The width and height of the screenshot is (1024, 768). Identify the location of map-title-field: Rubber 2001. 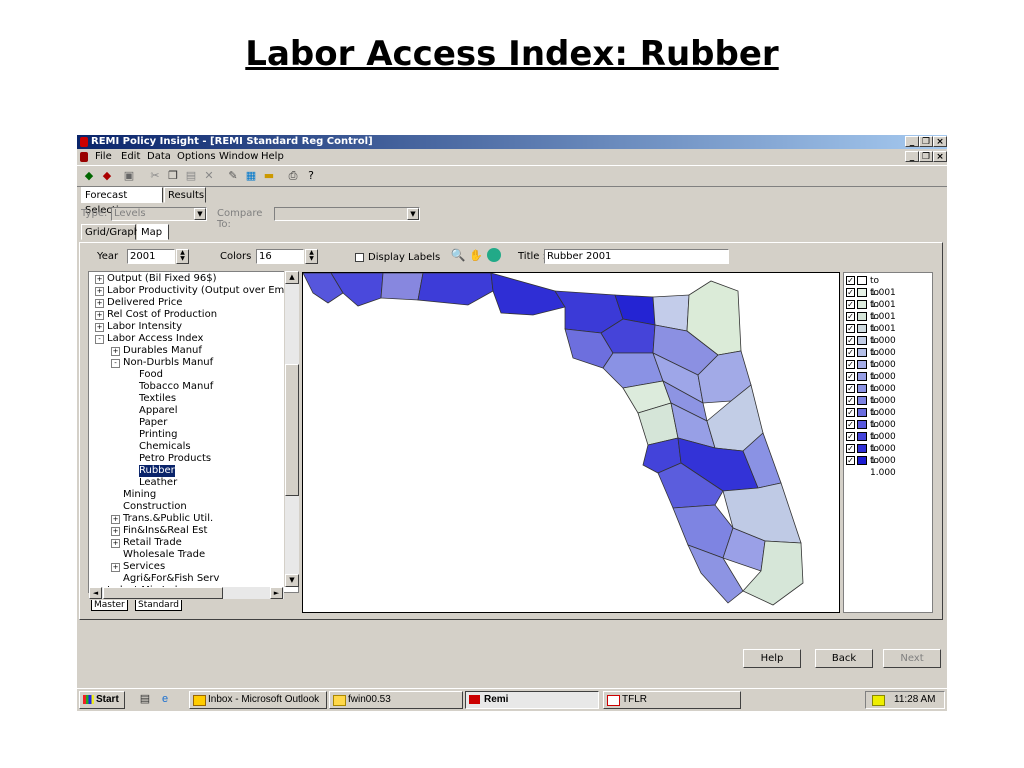
(636, 256).